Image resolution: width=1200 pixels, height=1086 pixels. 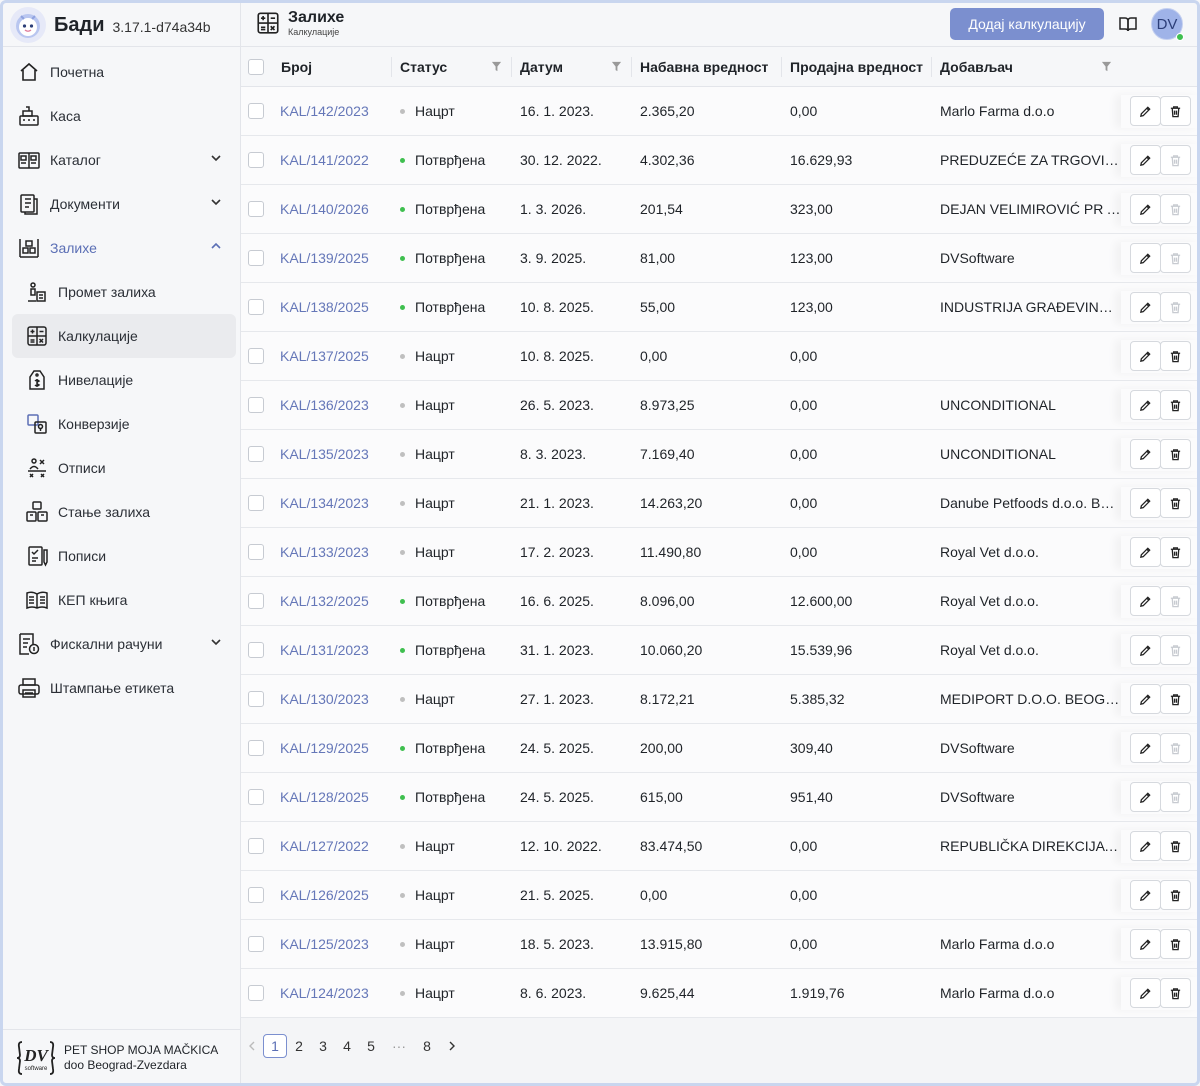 What do you see at coordinates (371, 1046) in the screenshot?
I see `page-button: 5` at bounding box center [371, 1046].